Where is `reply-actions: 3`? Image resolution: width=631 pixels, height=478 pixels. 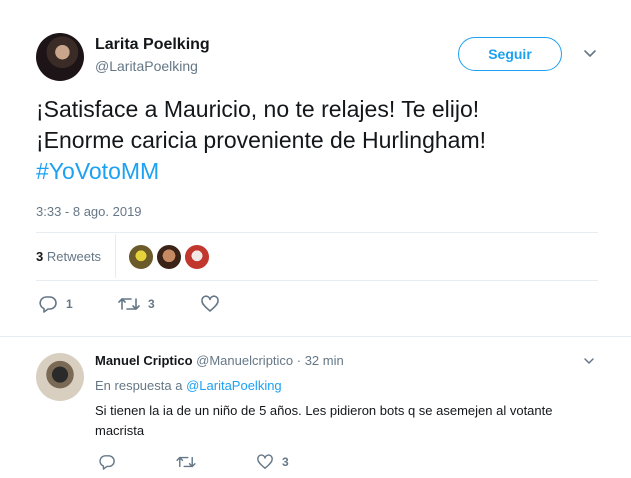 reply-actions: 3 is located at coordinates (193, 462).